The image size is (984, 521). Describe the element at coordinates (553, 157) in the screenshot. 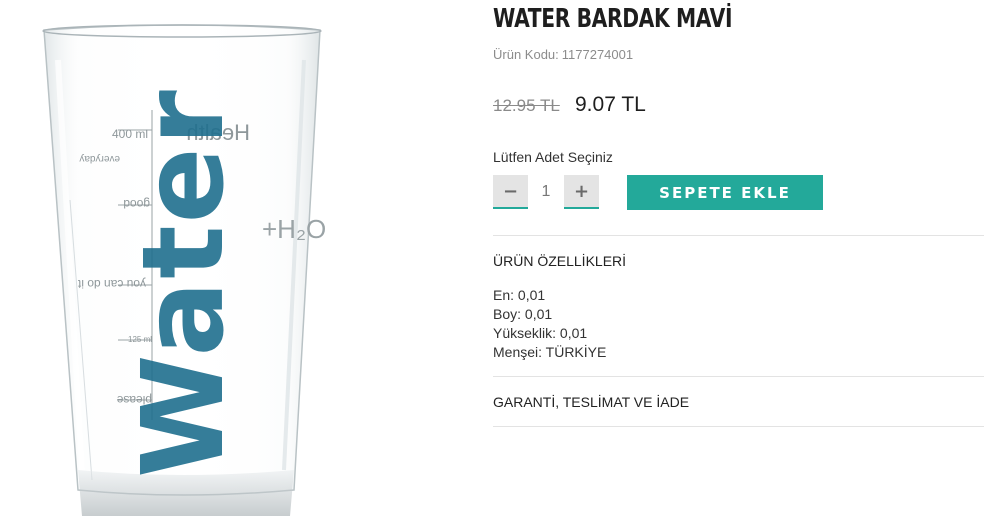

I see `quantity-label: Lütfen Adet Seçiniz` at that location.